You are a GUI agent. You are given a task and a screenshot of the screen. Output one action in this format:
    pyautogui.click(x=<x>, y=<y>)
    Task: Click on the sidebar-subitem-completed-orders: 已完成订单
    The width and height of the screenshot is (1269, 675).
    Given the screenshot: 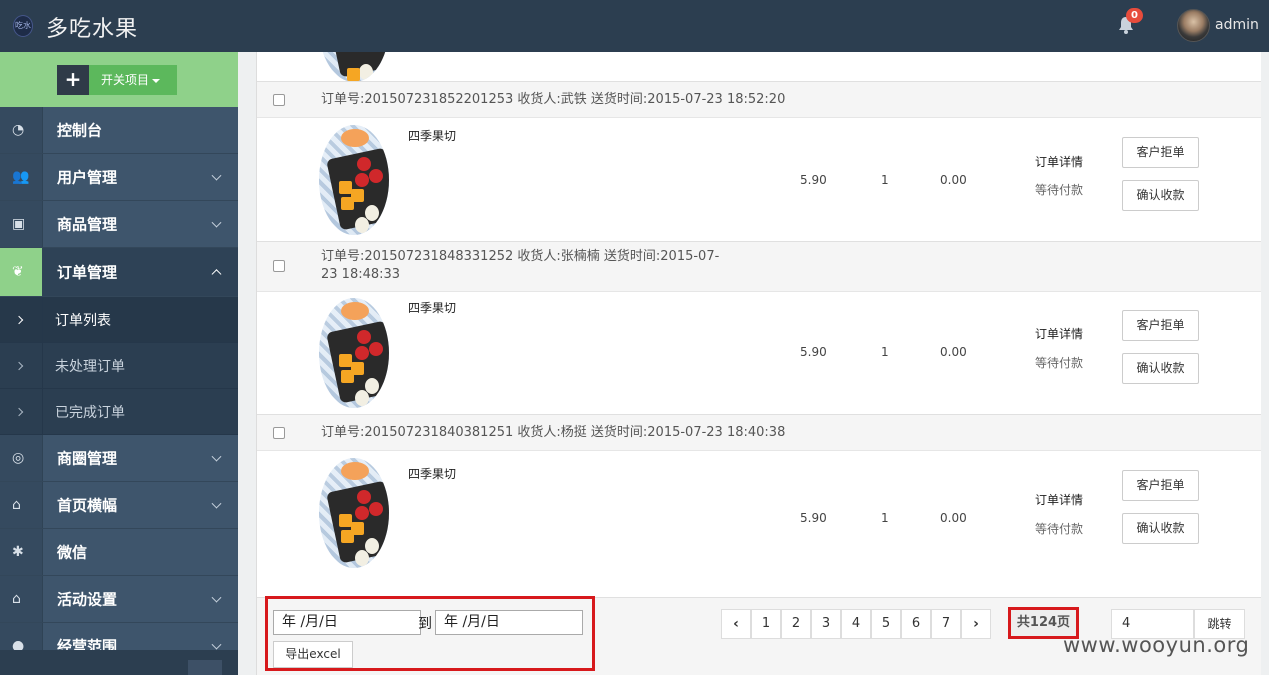 What is the action you would take?
    pyautogui.click(x=119, y=412)
    